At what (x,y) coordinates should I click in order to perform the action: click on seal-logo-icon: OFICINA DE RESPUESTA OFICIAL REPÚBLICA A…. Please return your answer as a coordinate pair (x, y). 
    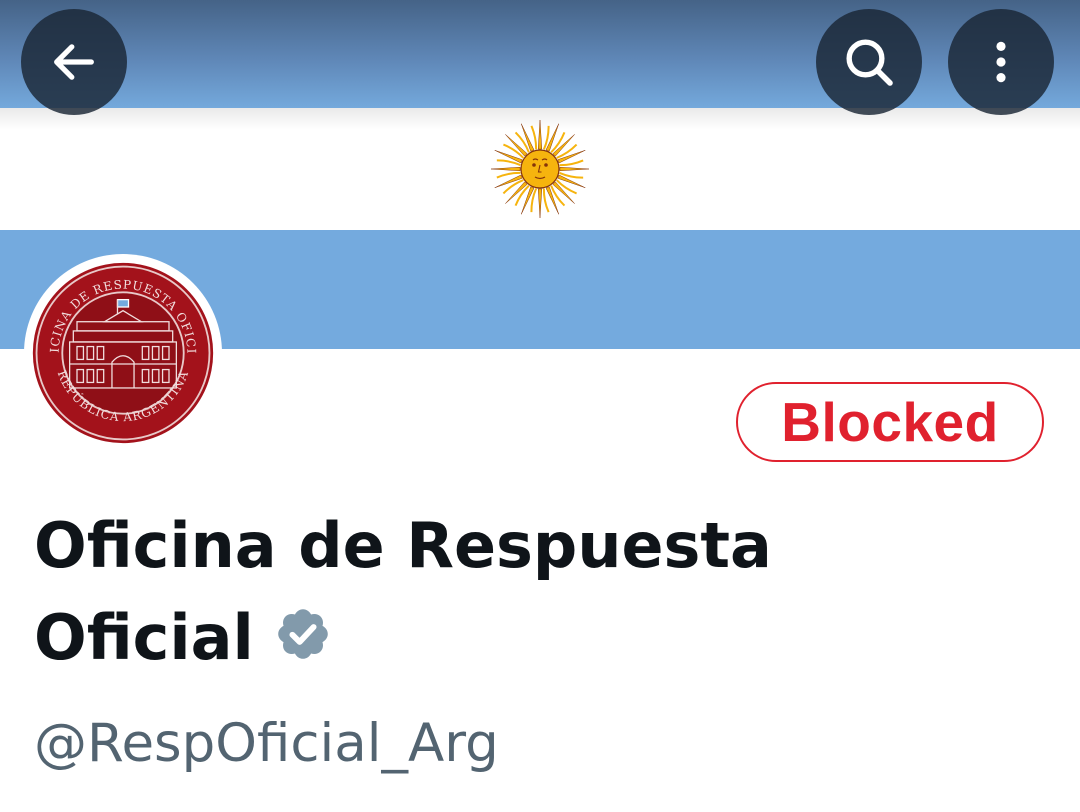
    Looking at the image, I should click on (122, 352).